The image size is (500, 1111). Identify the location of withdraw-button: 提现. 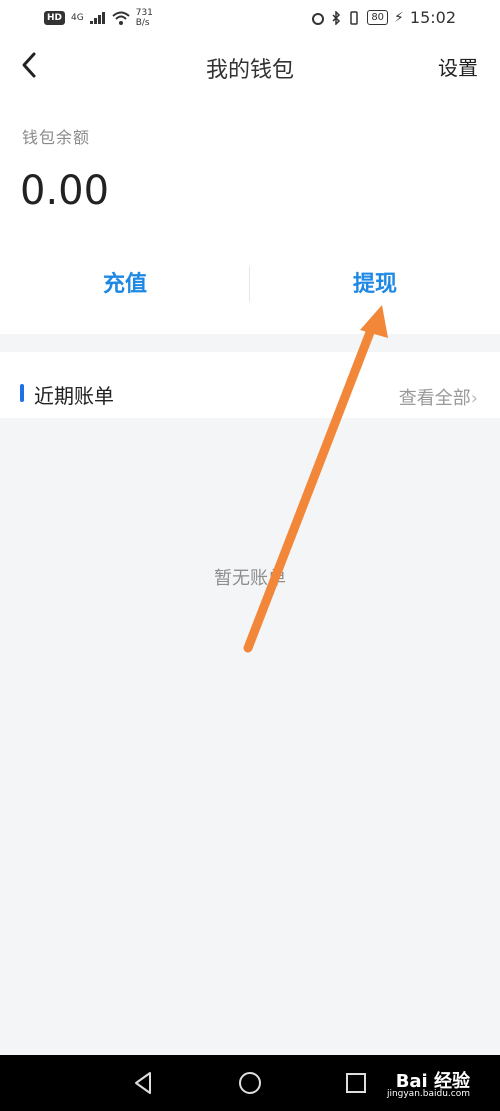
(375, 282).